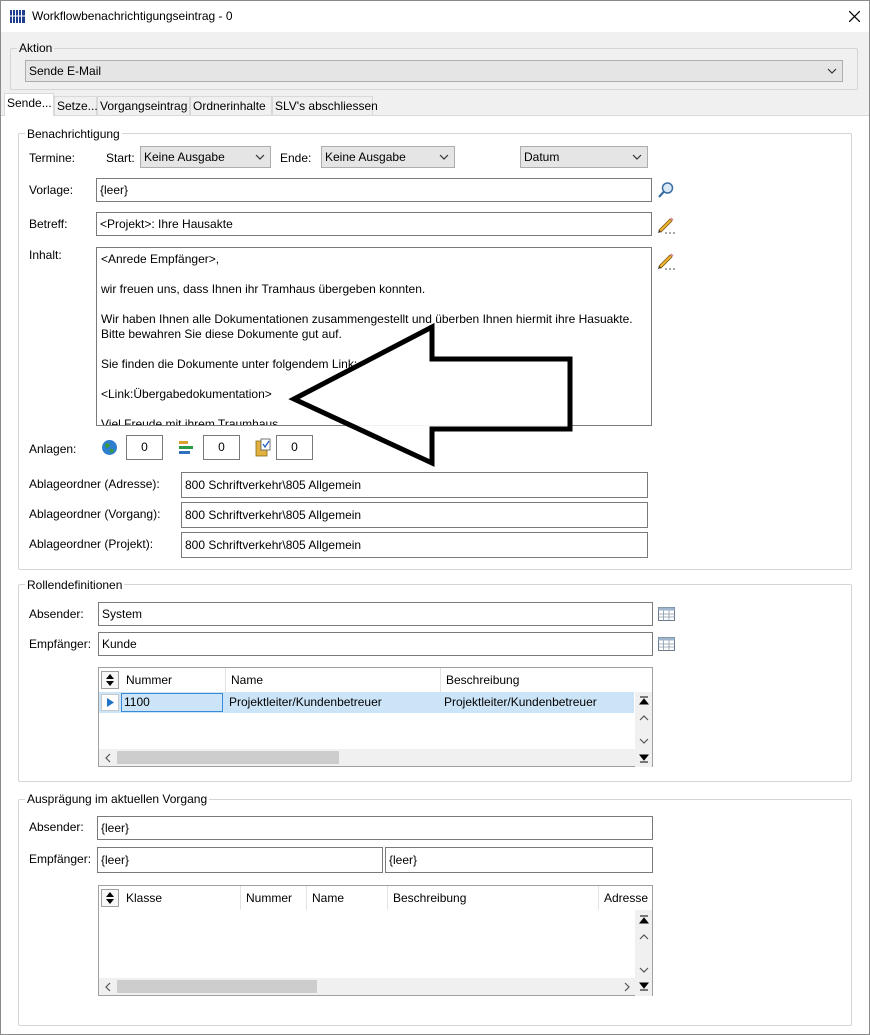  What do you see at coordinates (325, 105) in the screenshot?
I see `tab-slv-abschliessen: SLV's abschliessen` at bounding box center [325, 105].